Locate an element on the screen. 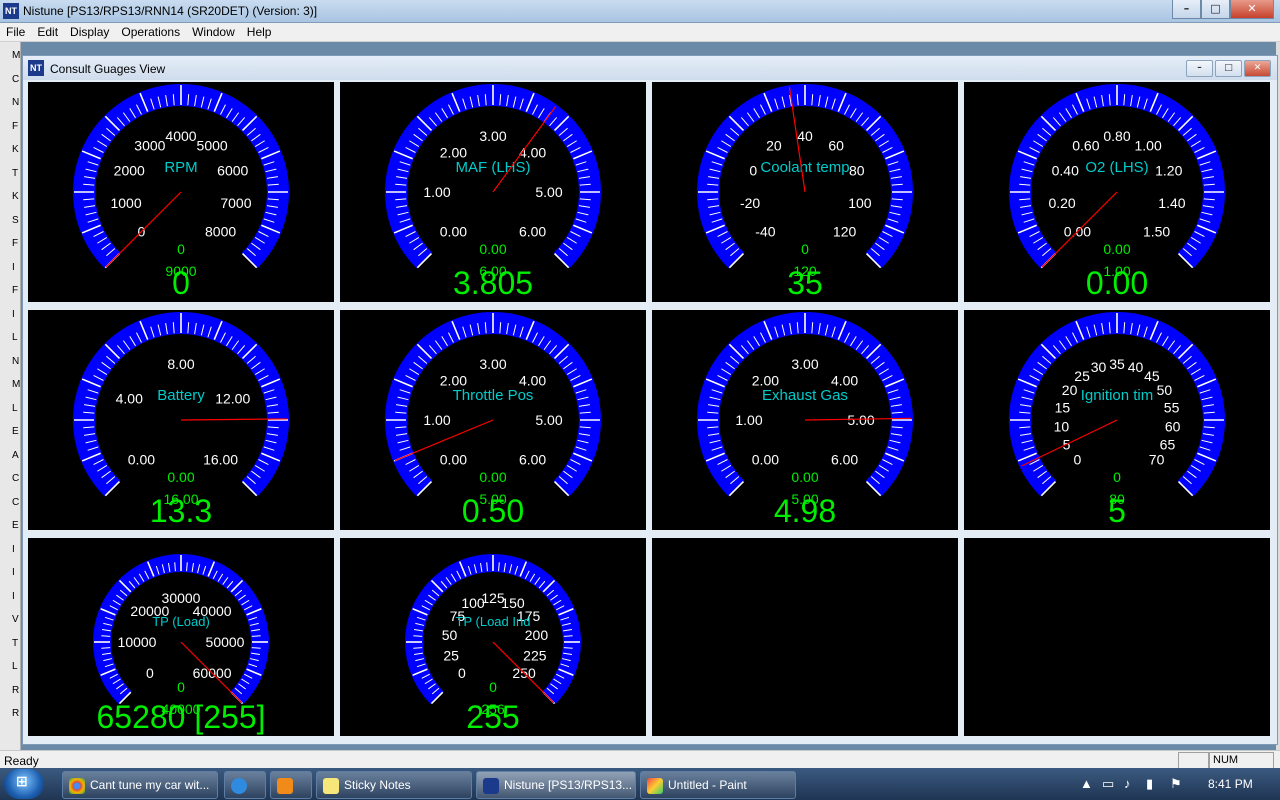  gauge-tick-label: 50000 is located at coordinates (225, 642).